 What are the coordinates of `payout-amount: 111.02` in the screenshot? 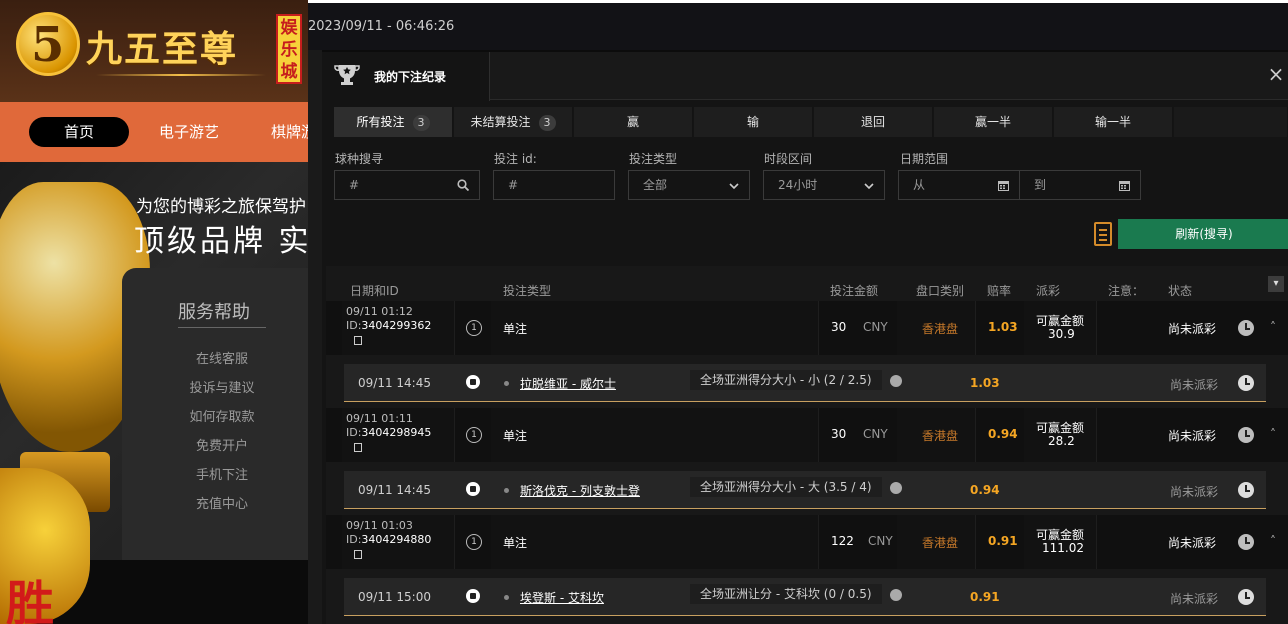 It's located at (1063, 548).